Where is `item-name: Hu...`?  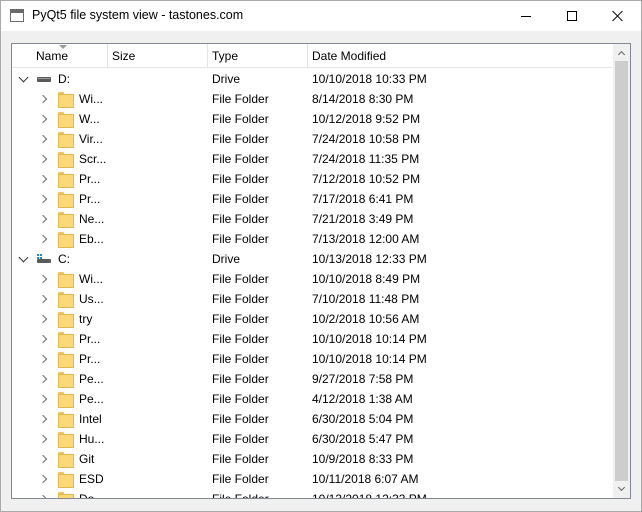 item-name: Hu... is located at coordinates (92, 439).